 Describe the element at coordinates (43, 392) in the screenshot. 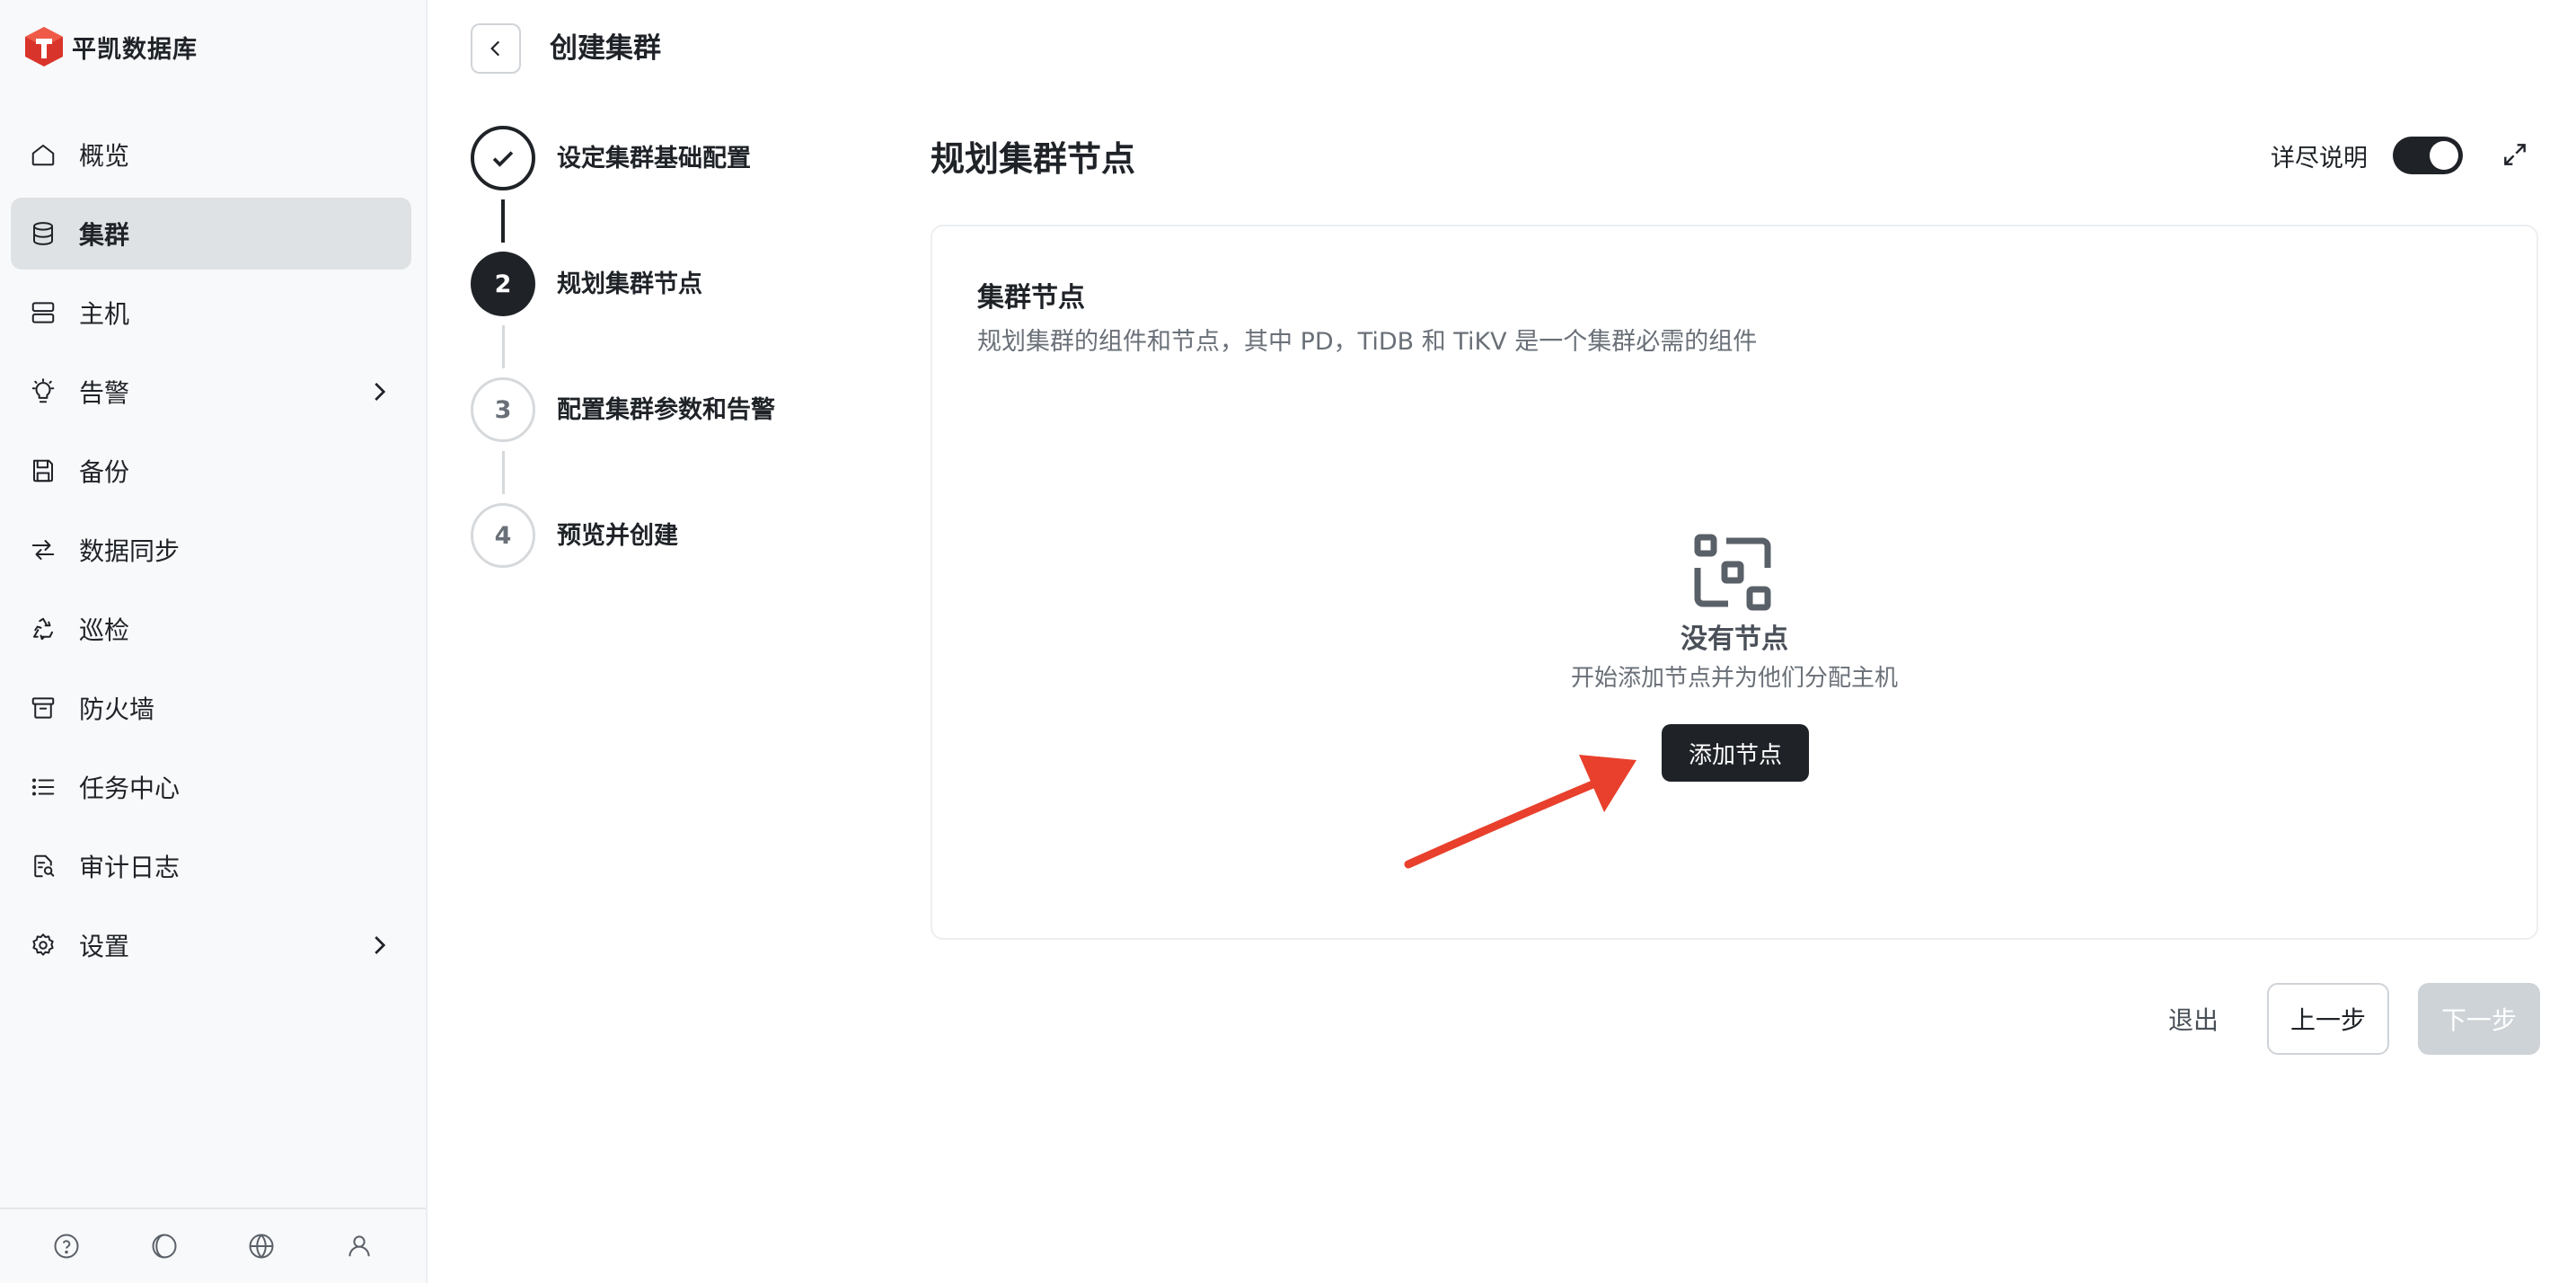

I see `bulb-icon` at that location.